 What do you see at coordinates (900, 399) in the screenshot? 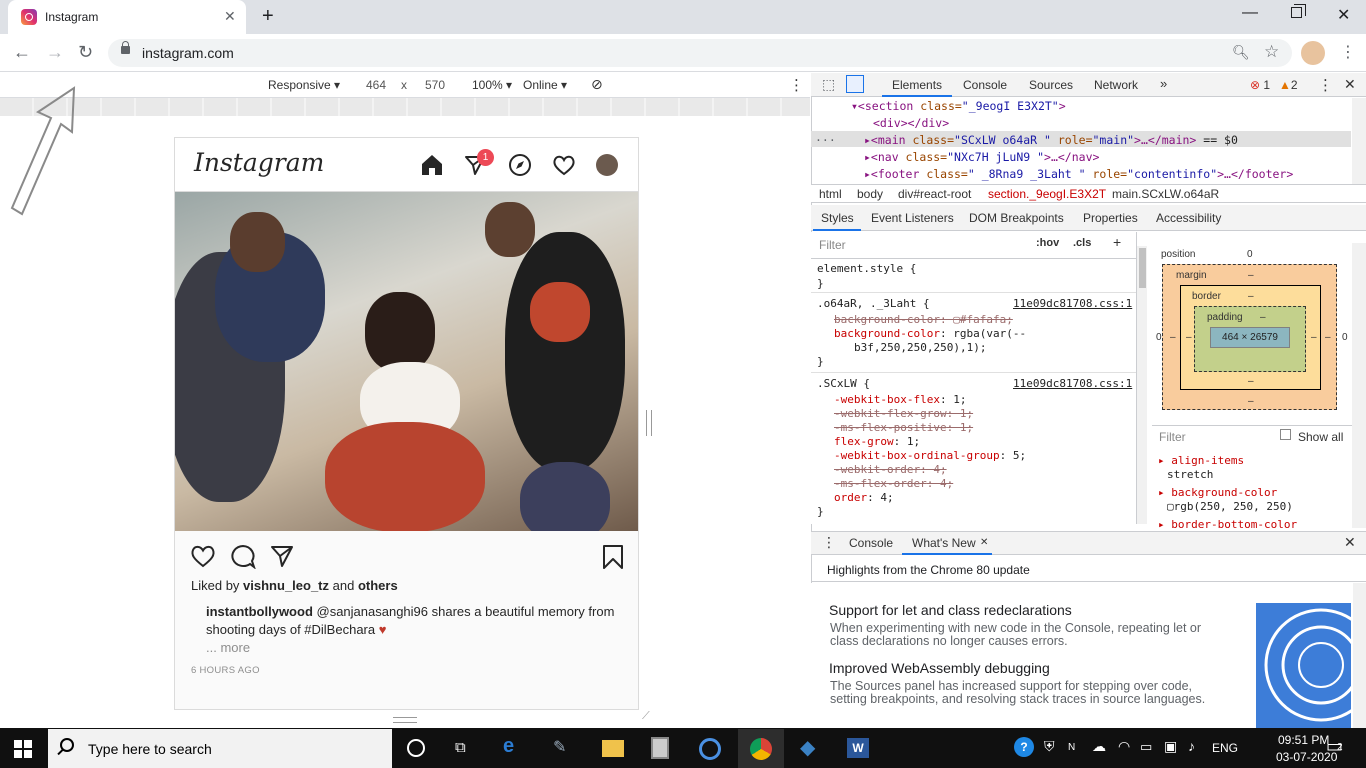
I see `rule2-declaration: -webkit-box-flex: 1;` at bounding box center [900, 399].